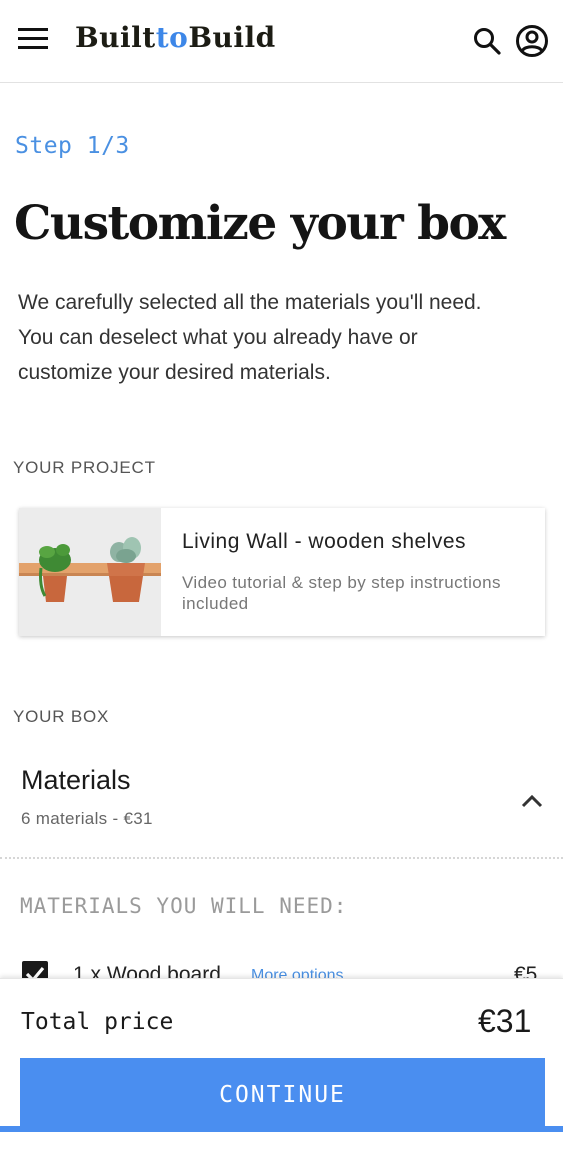 The width and height of the screenshot is (563, 1150). What do you see at coordinates (87, 818) in the screenshot?
I see `materials-summary: 6 materials - €31` at bounding box center [87, 818].